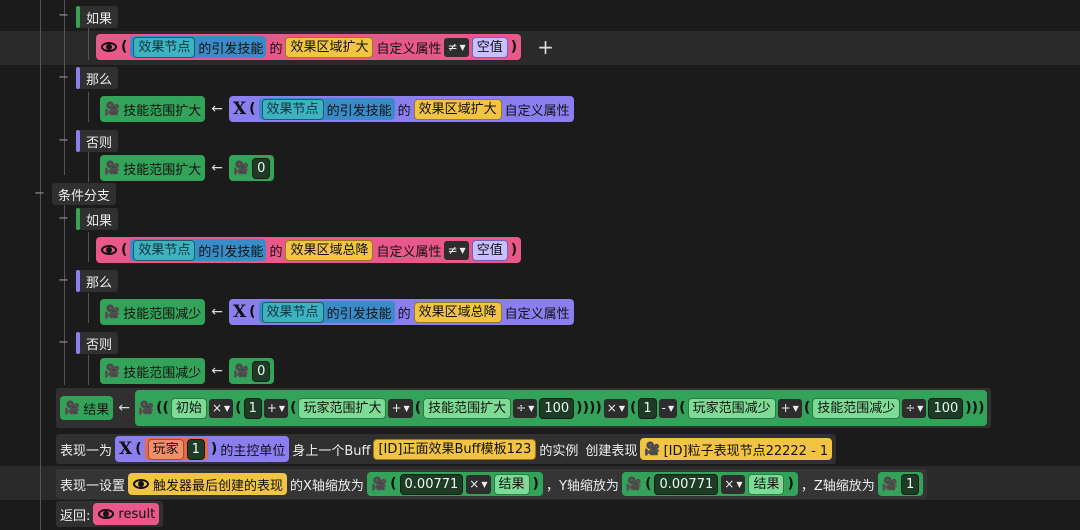 This screenshot has height=530, width=1080. Describe the element at coordinates (545, 47) in the screenshot. I see `add-condition-button: +` at that location.